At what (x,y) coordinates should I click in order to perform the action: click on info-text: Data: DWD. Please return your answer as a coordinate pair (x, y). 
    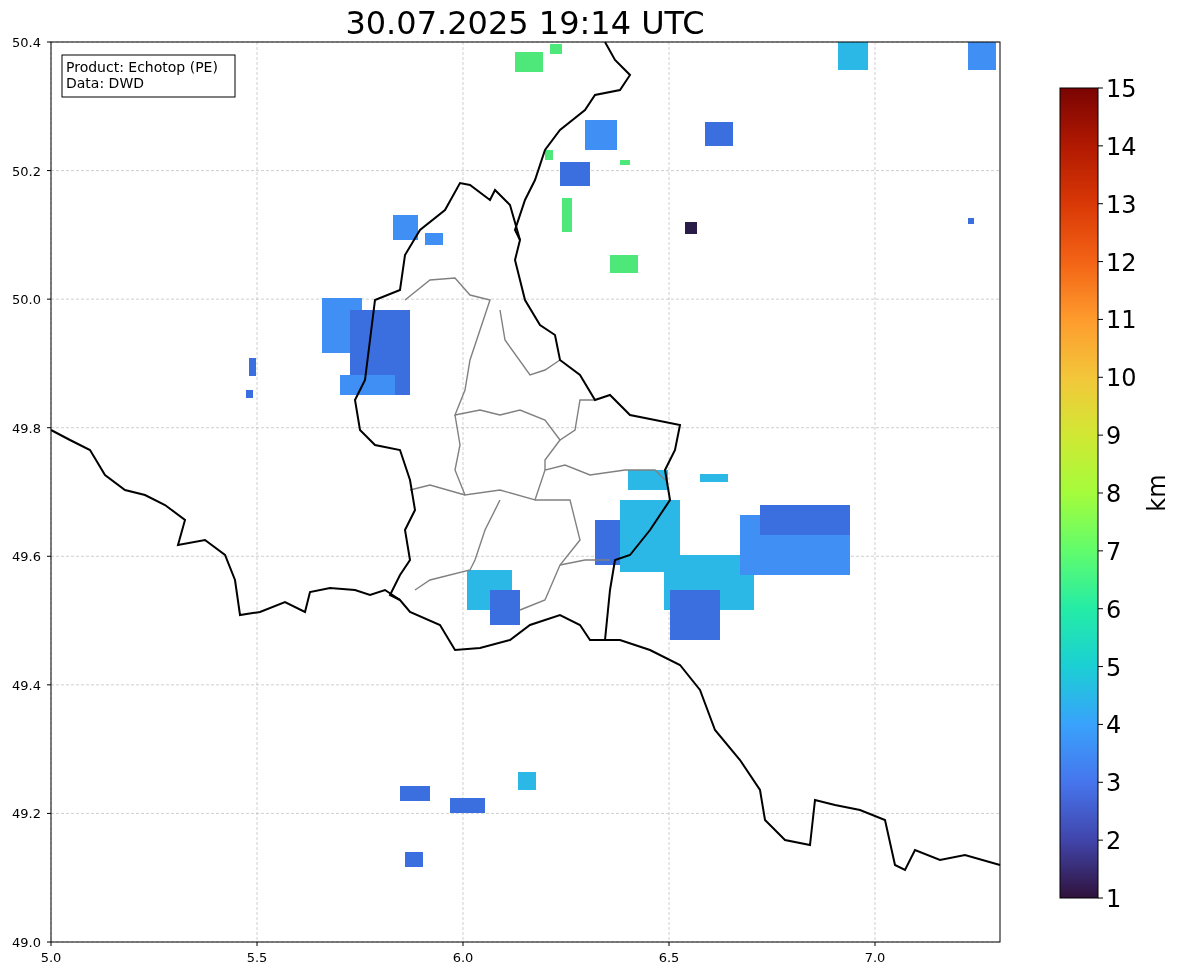
    Looking at the image, I should click on (105, 83).